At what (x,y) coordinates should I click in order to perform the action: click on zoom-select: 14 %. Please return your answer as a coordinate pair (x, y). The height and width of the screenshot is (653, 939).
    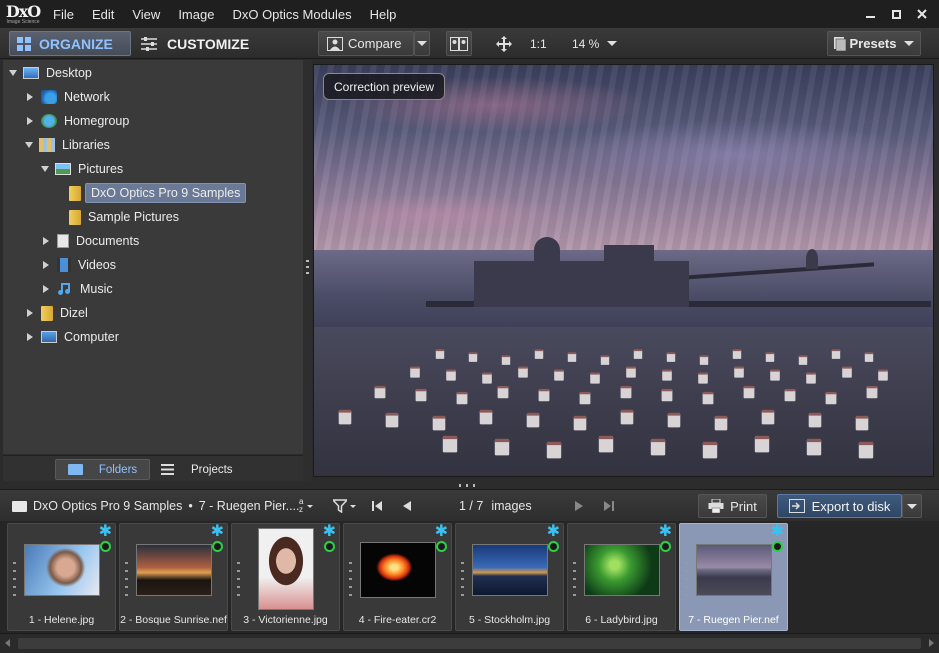
    Looking at the image, I should click on (595, 43).